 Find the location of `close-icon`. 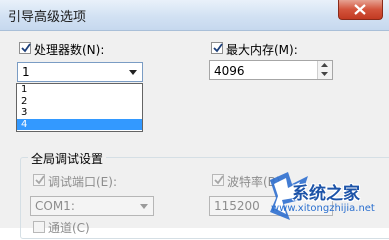

close-icon is located at coordinates (360, 9).